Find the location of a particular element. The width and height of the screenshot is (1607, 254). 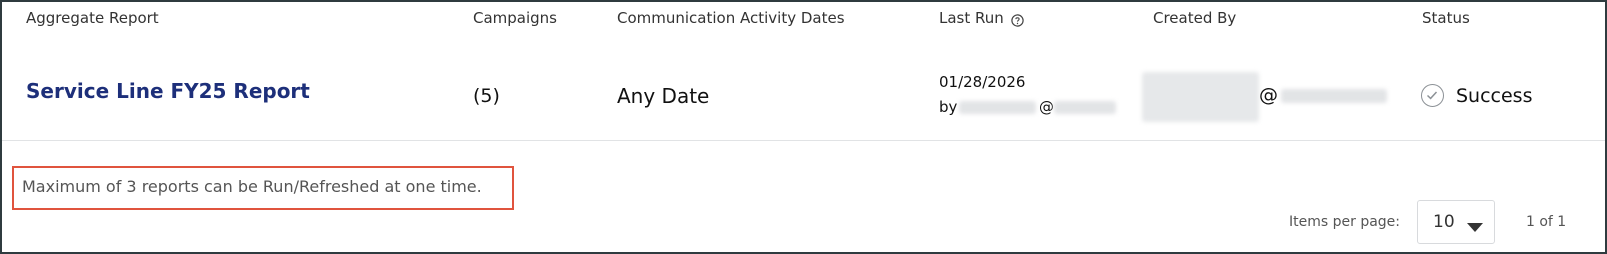

last-run-date: 01/28/2026 is located at coordinates (982, 82).